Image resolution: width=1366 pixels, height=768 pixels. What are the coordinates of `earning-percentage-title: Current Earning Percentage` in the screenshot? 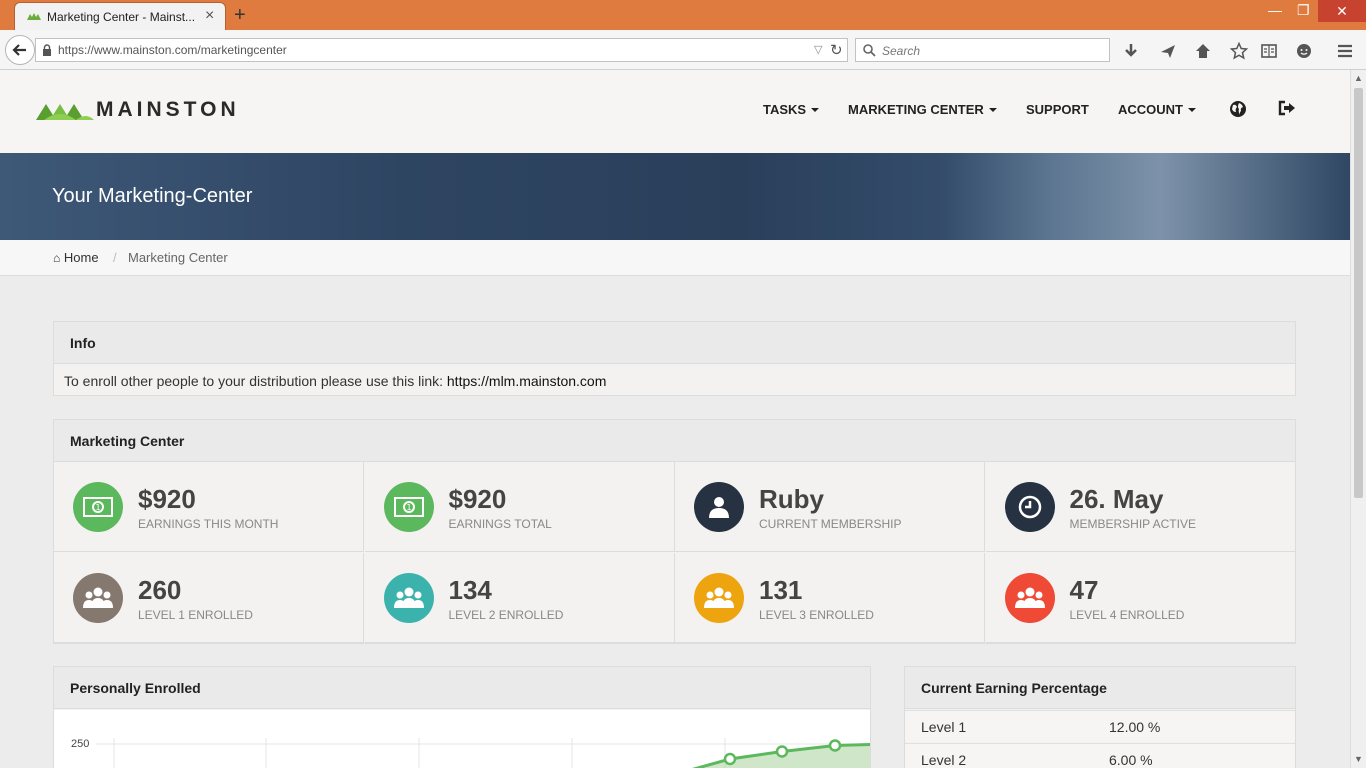 It's located at (1014, 688).